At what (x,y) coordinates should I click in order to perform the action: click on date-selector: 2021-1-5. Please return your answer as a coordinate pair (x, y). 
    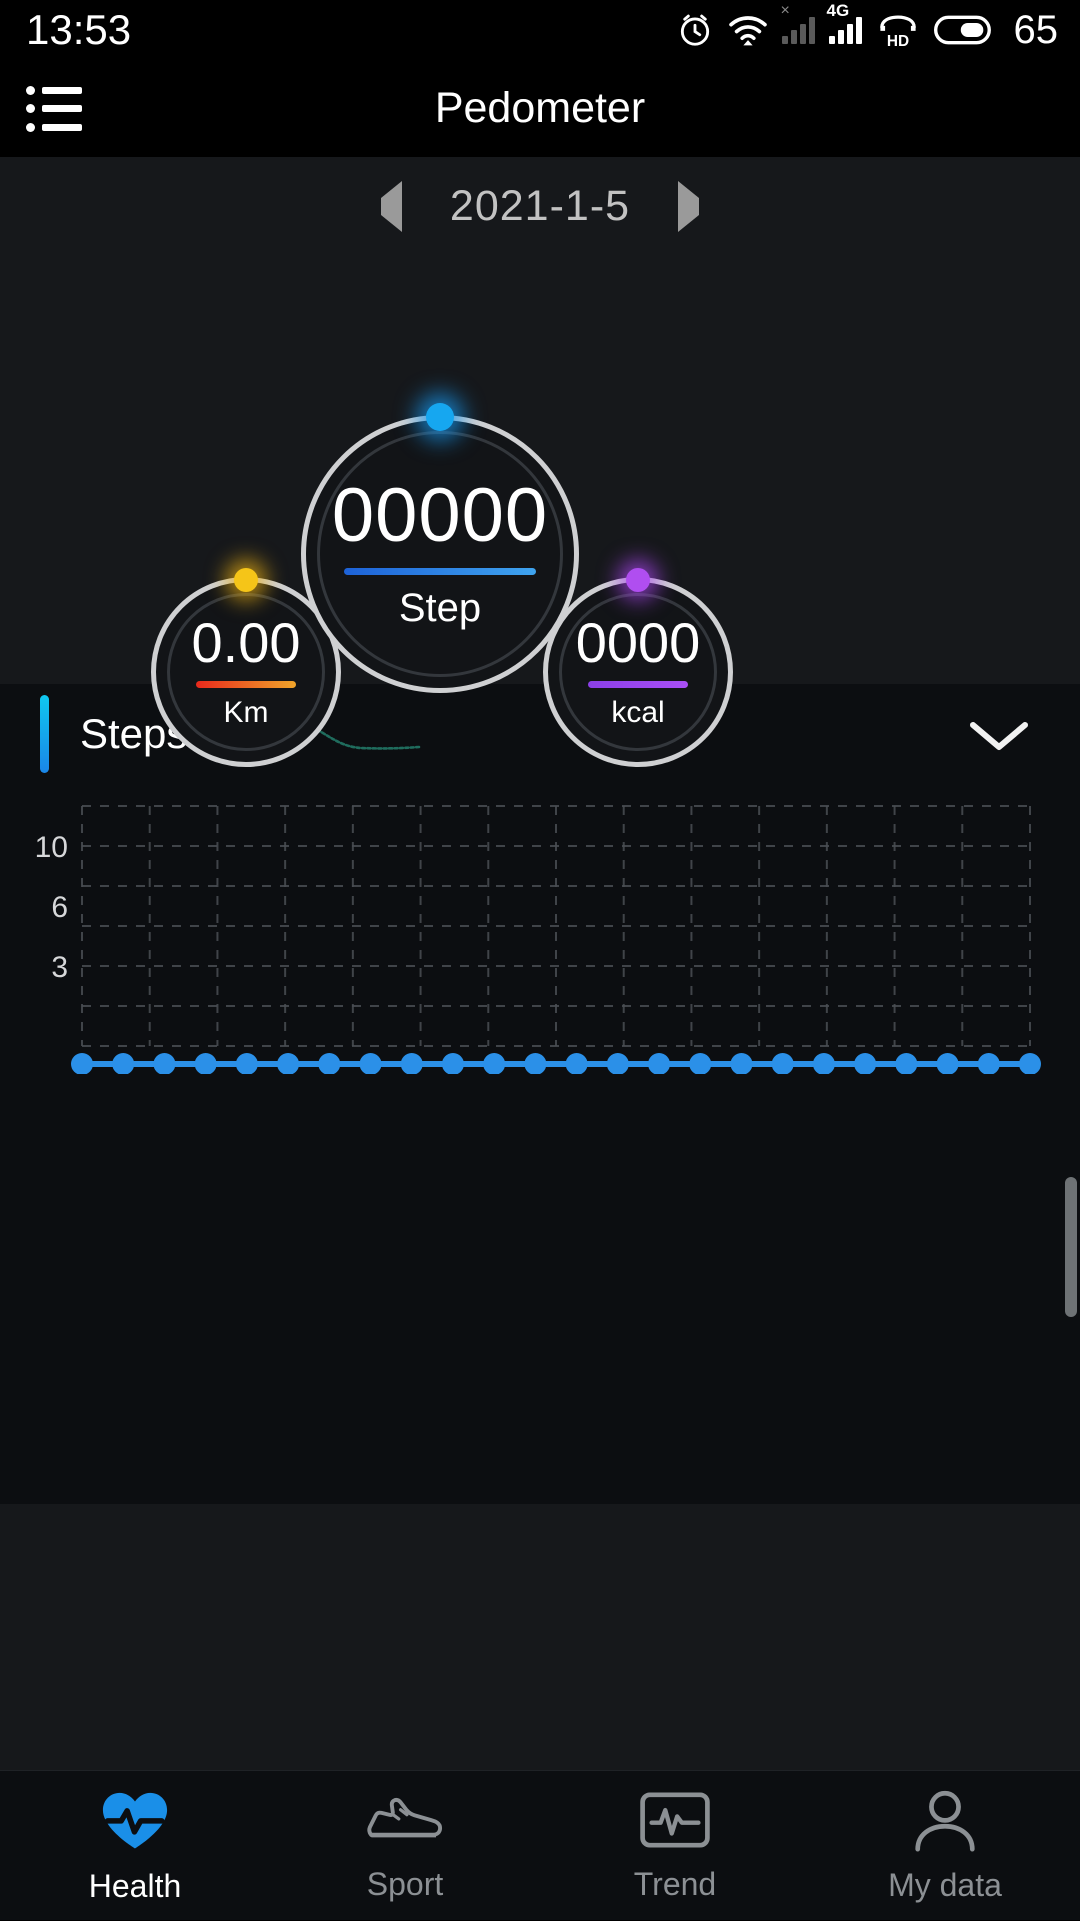
    Looking at the image, I should click on (540, 194).